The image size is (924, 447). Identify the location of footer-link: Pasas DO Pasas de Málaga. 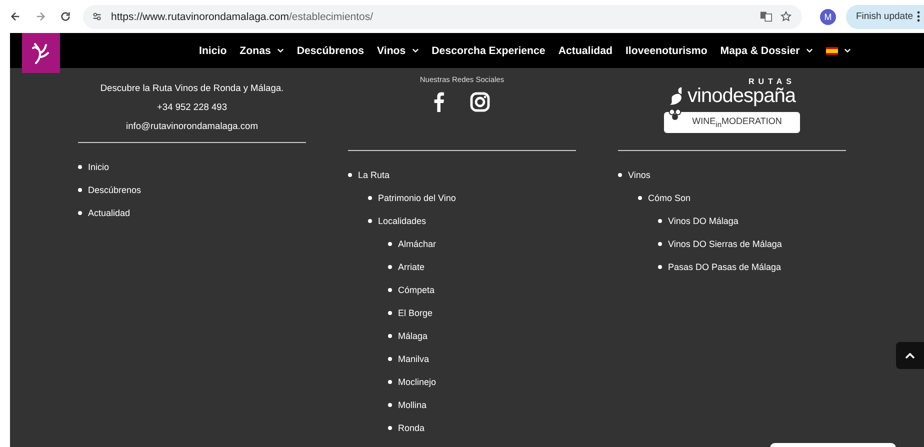
(725, 267).